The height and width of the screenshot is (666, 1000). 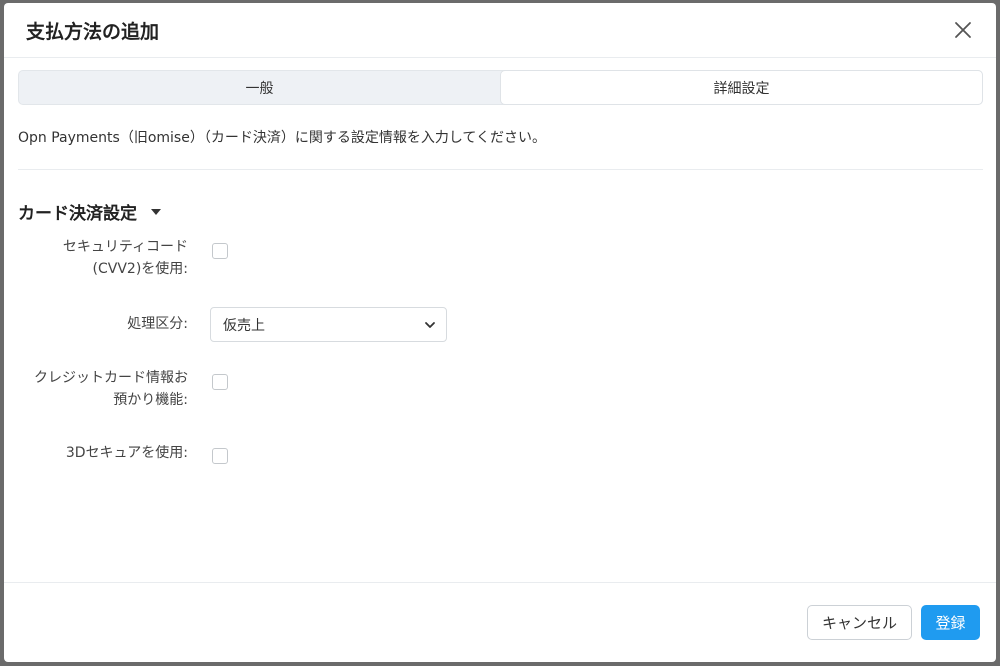 I want to click on card-storage-label-line1: クレジットカード情報お, so click(x=111, y=378).